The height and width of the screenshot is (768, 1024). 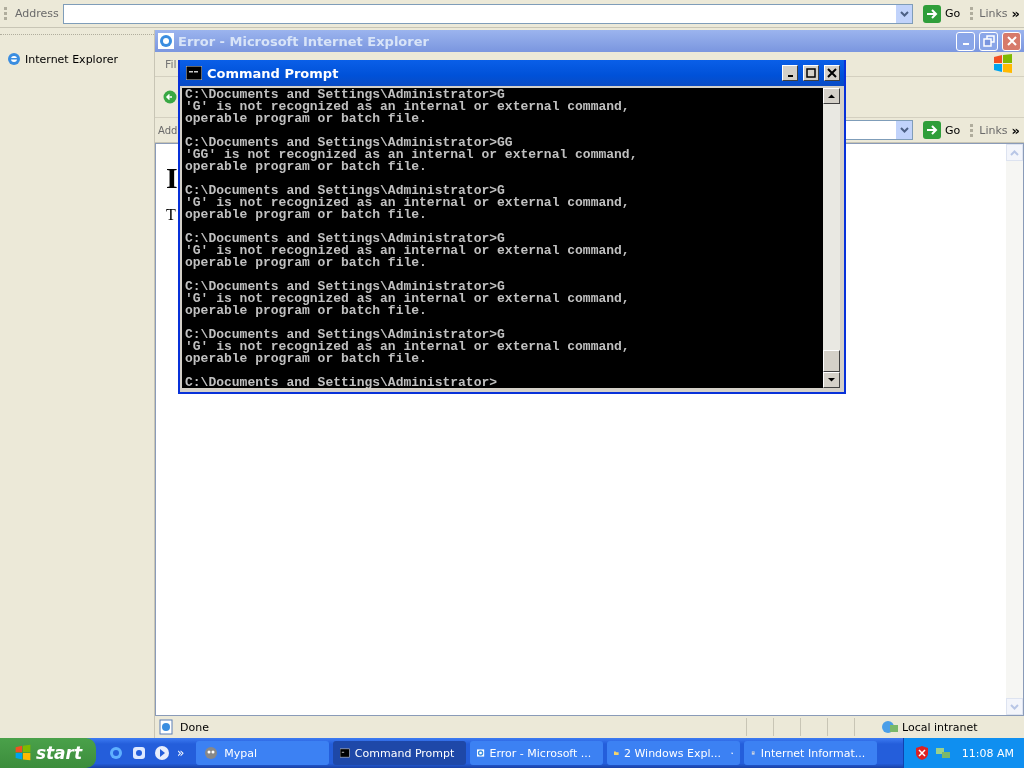 I want to click on taskbar-button: Mypal, so click(x=263, y=753).